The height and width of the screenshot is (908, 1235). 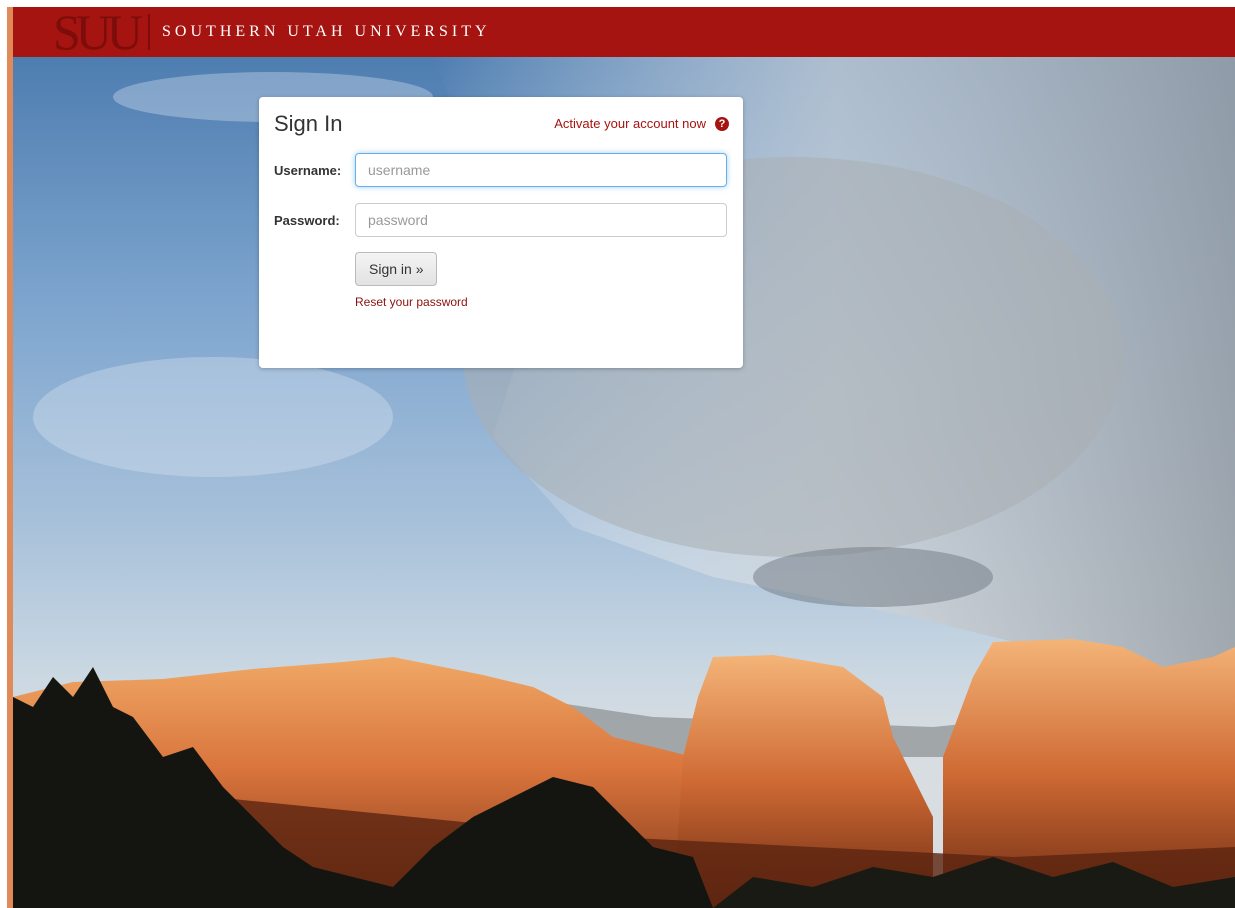 I want to click on reset-password-link: Reset your password, so click(x=411, y=302).